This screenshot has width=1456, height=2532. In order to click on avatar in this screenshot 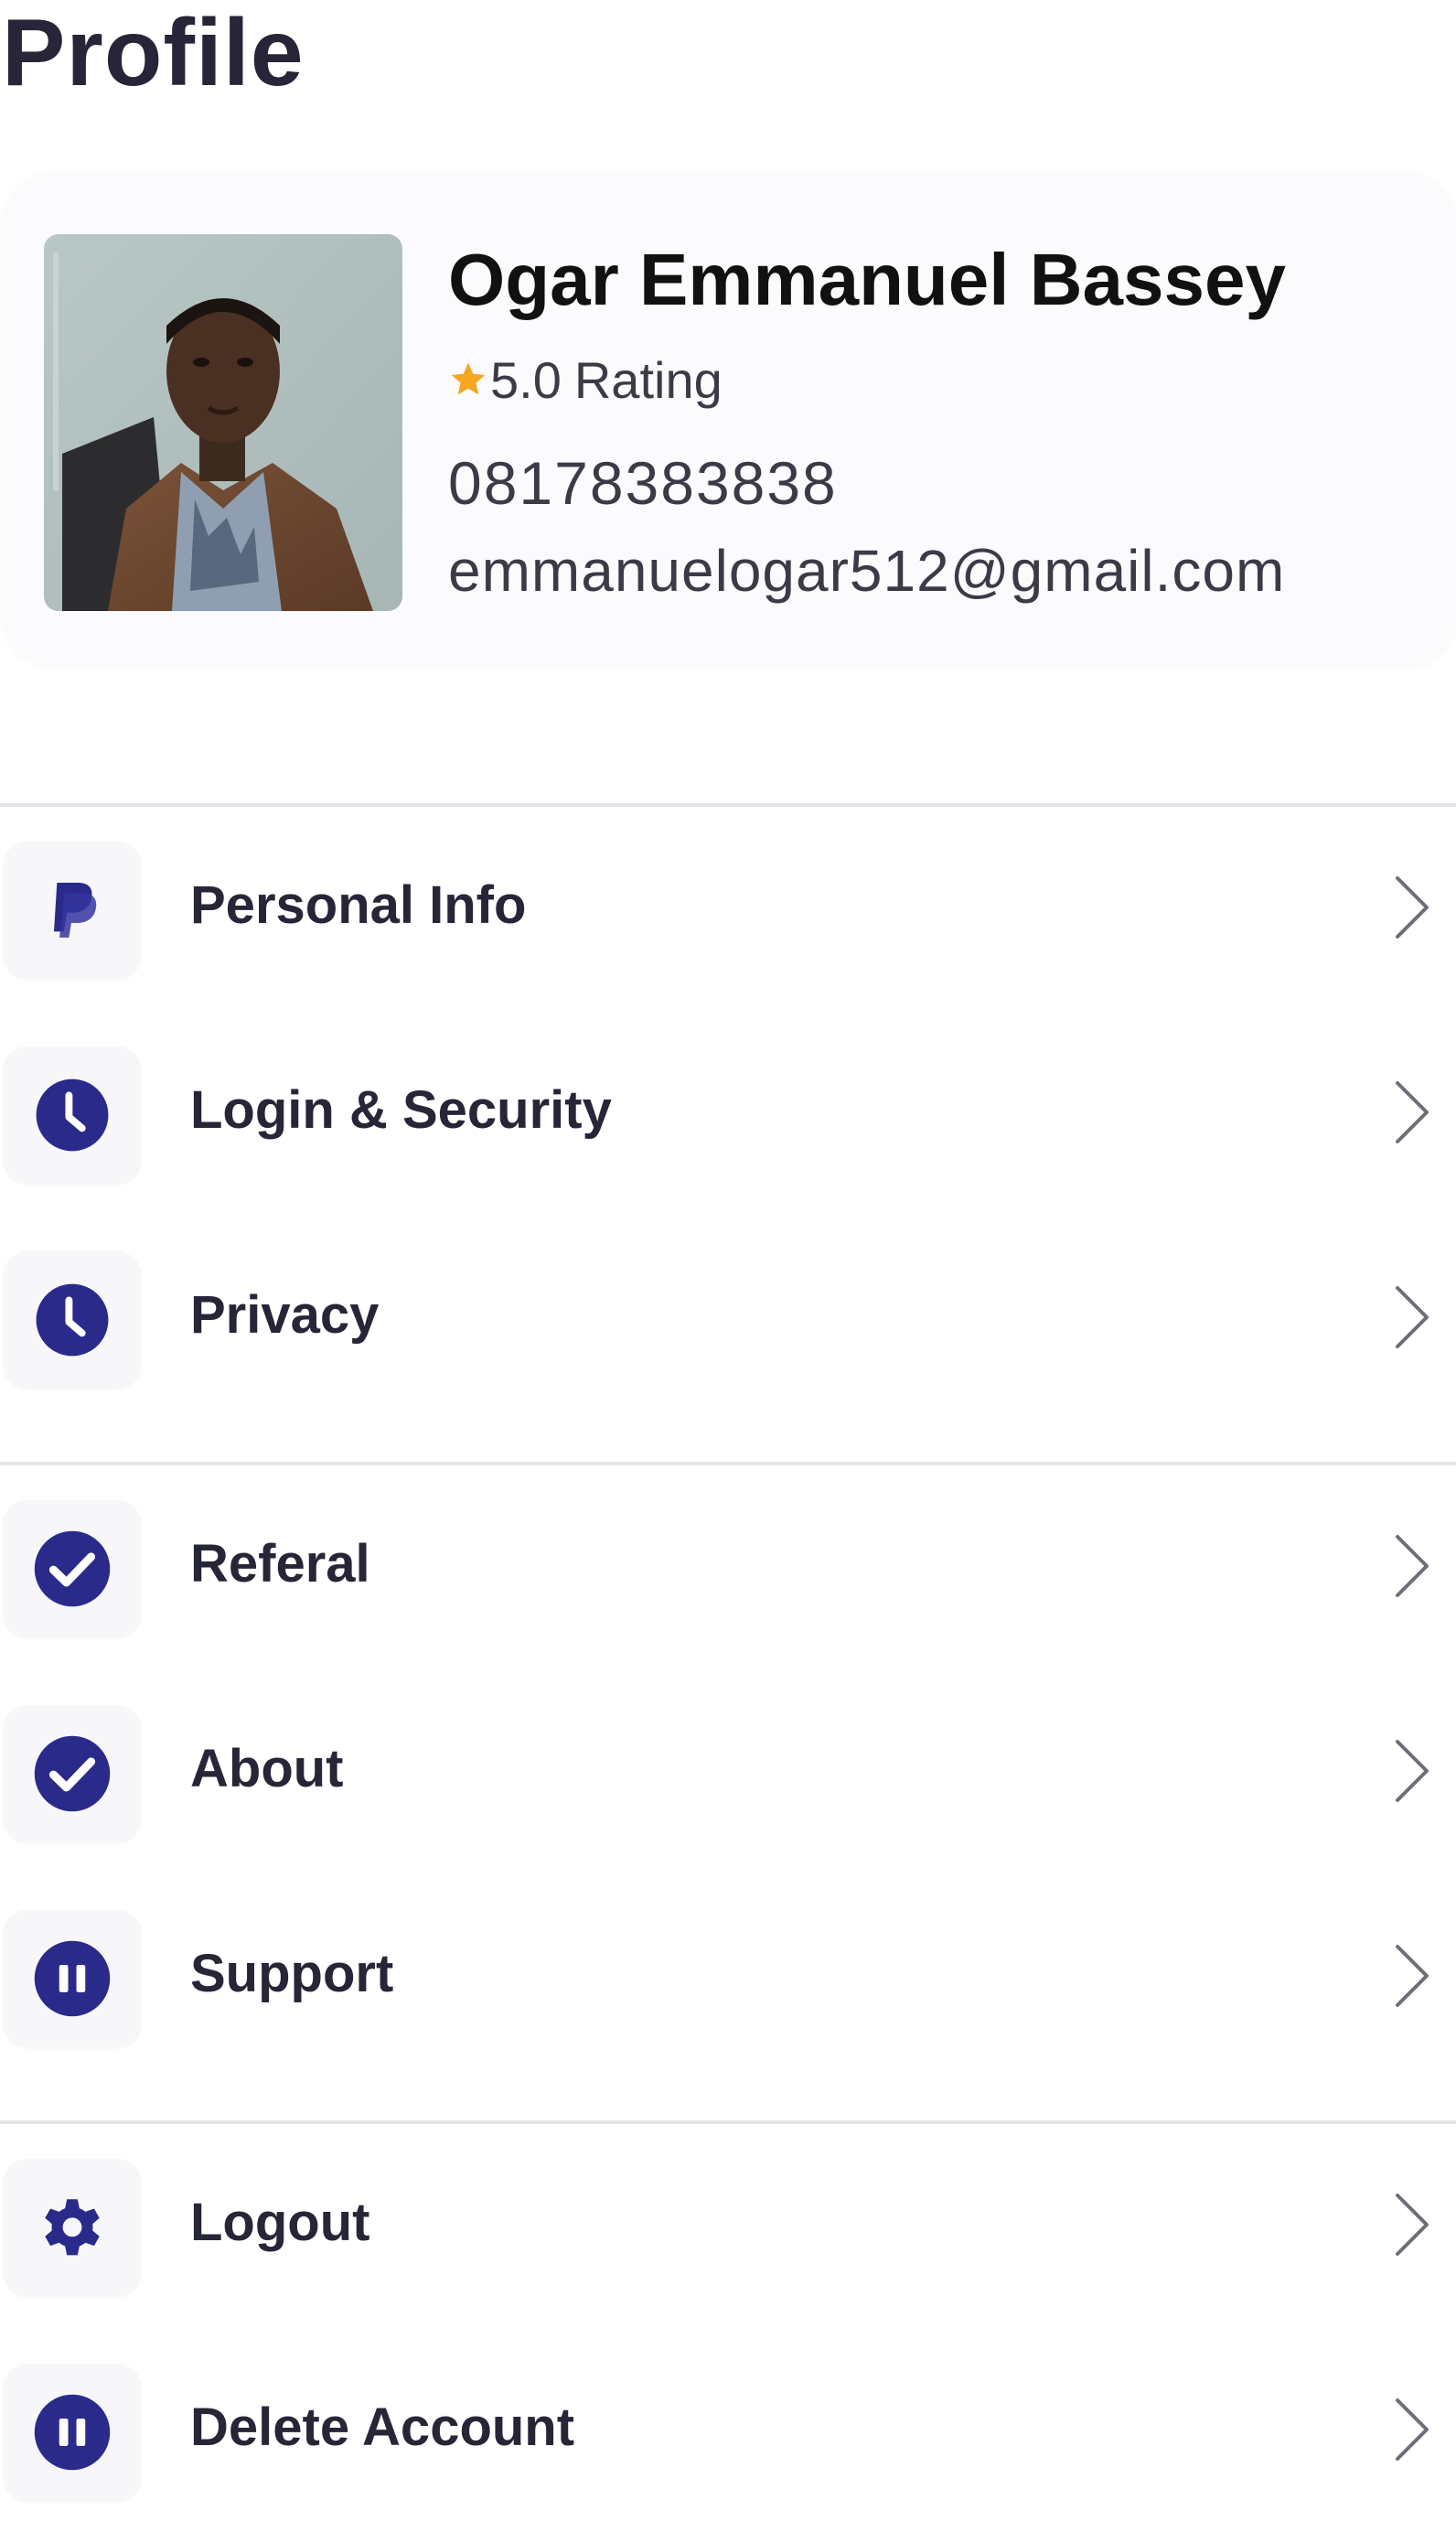, I will do `click(223, 422)`.